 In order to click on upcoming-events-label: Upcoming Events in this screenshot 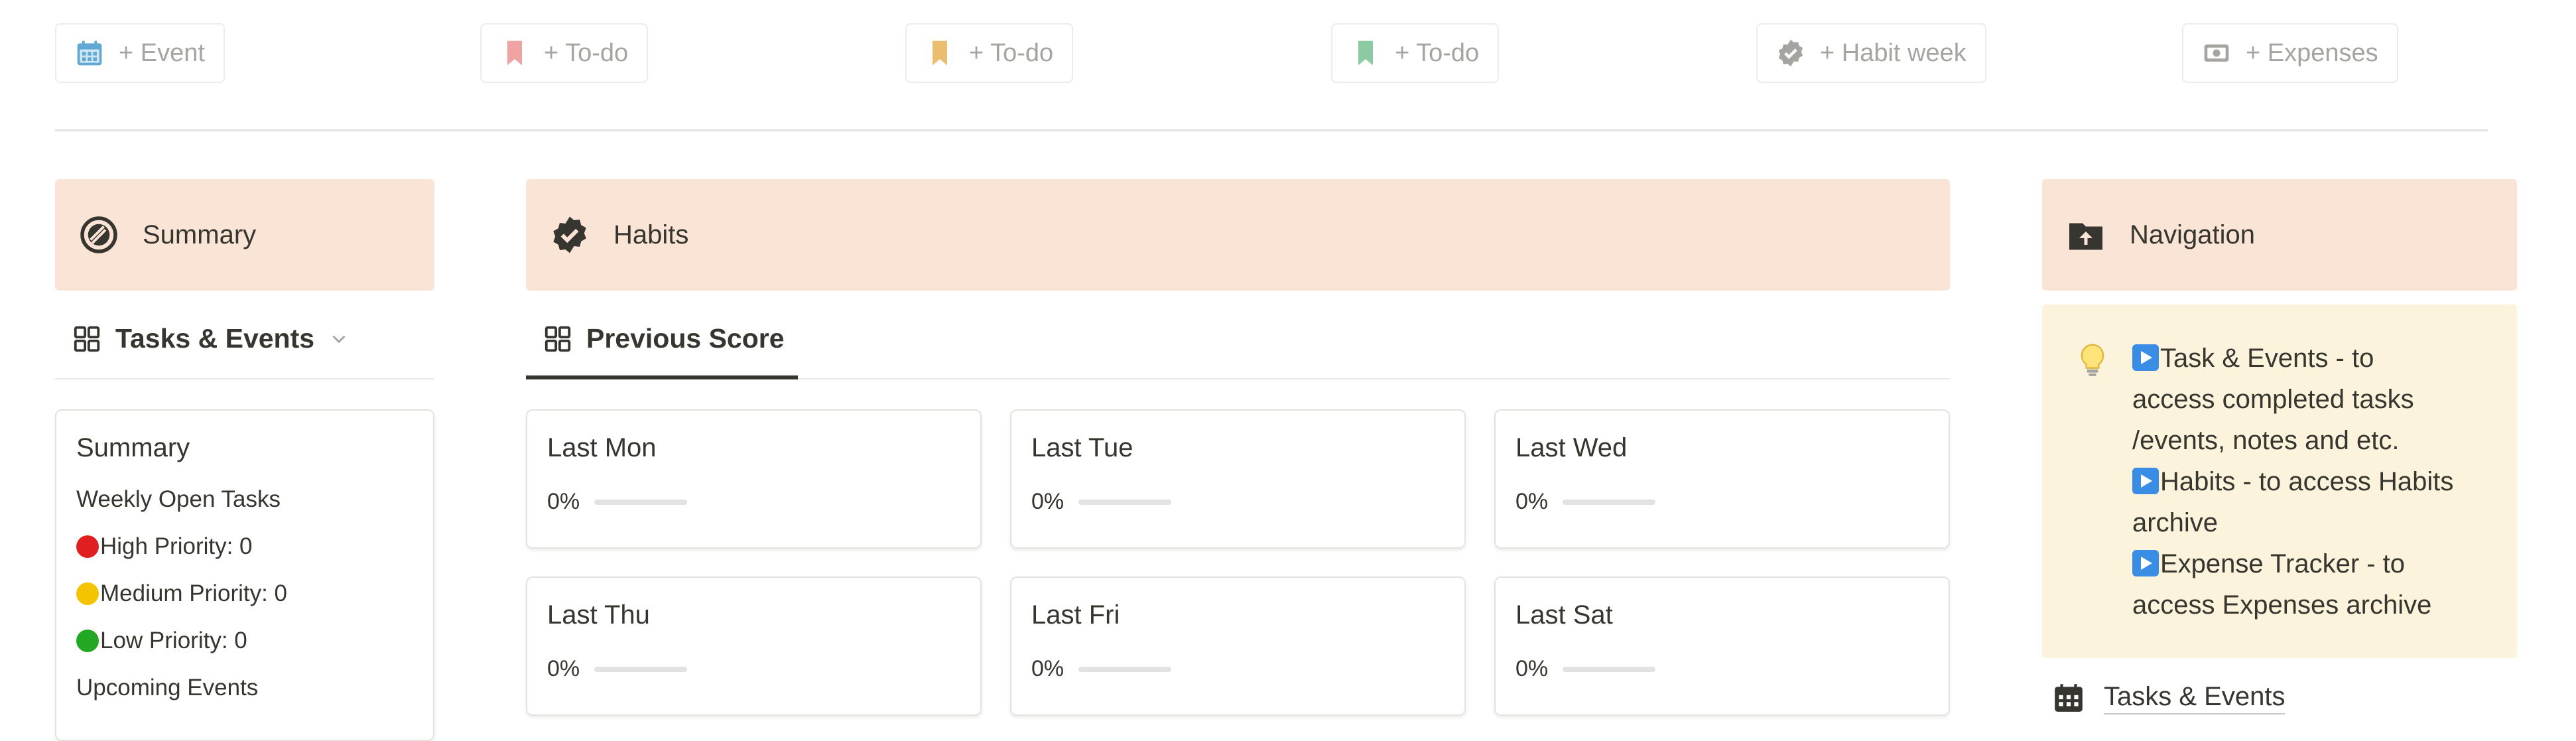, I will do `click(168, 688)`.